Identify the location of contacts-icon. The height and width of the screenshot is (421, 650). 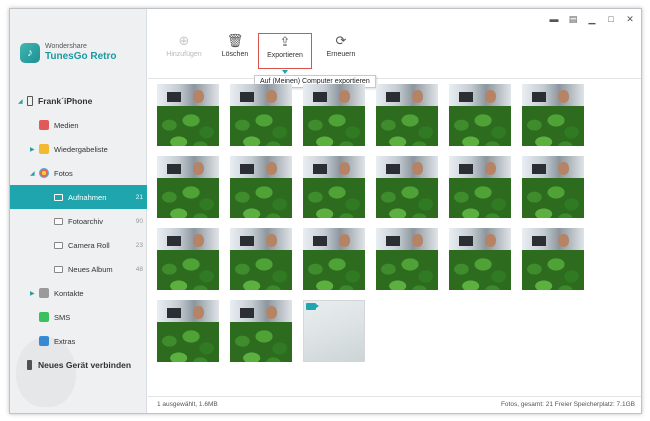
(44, 293).